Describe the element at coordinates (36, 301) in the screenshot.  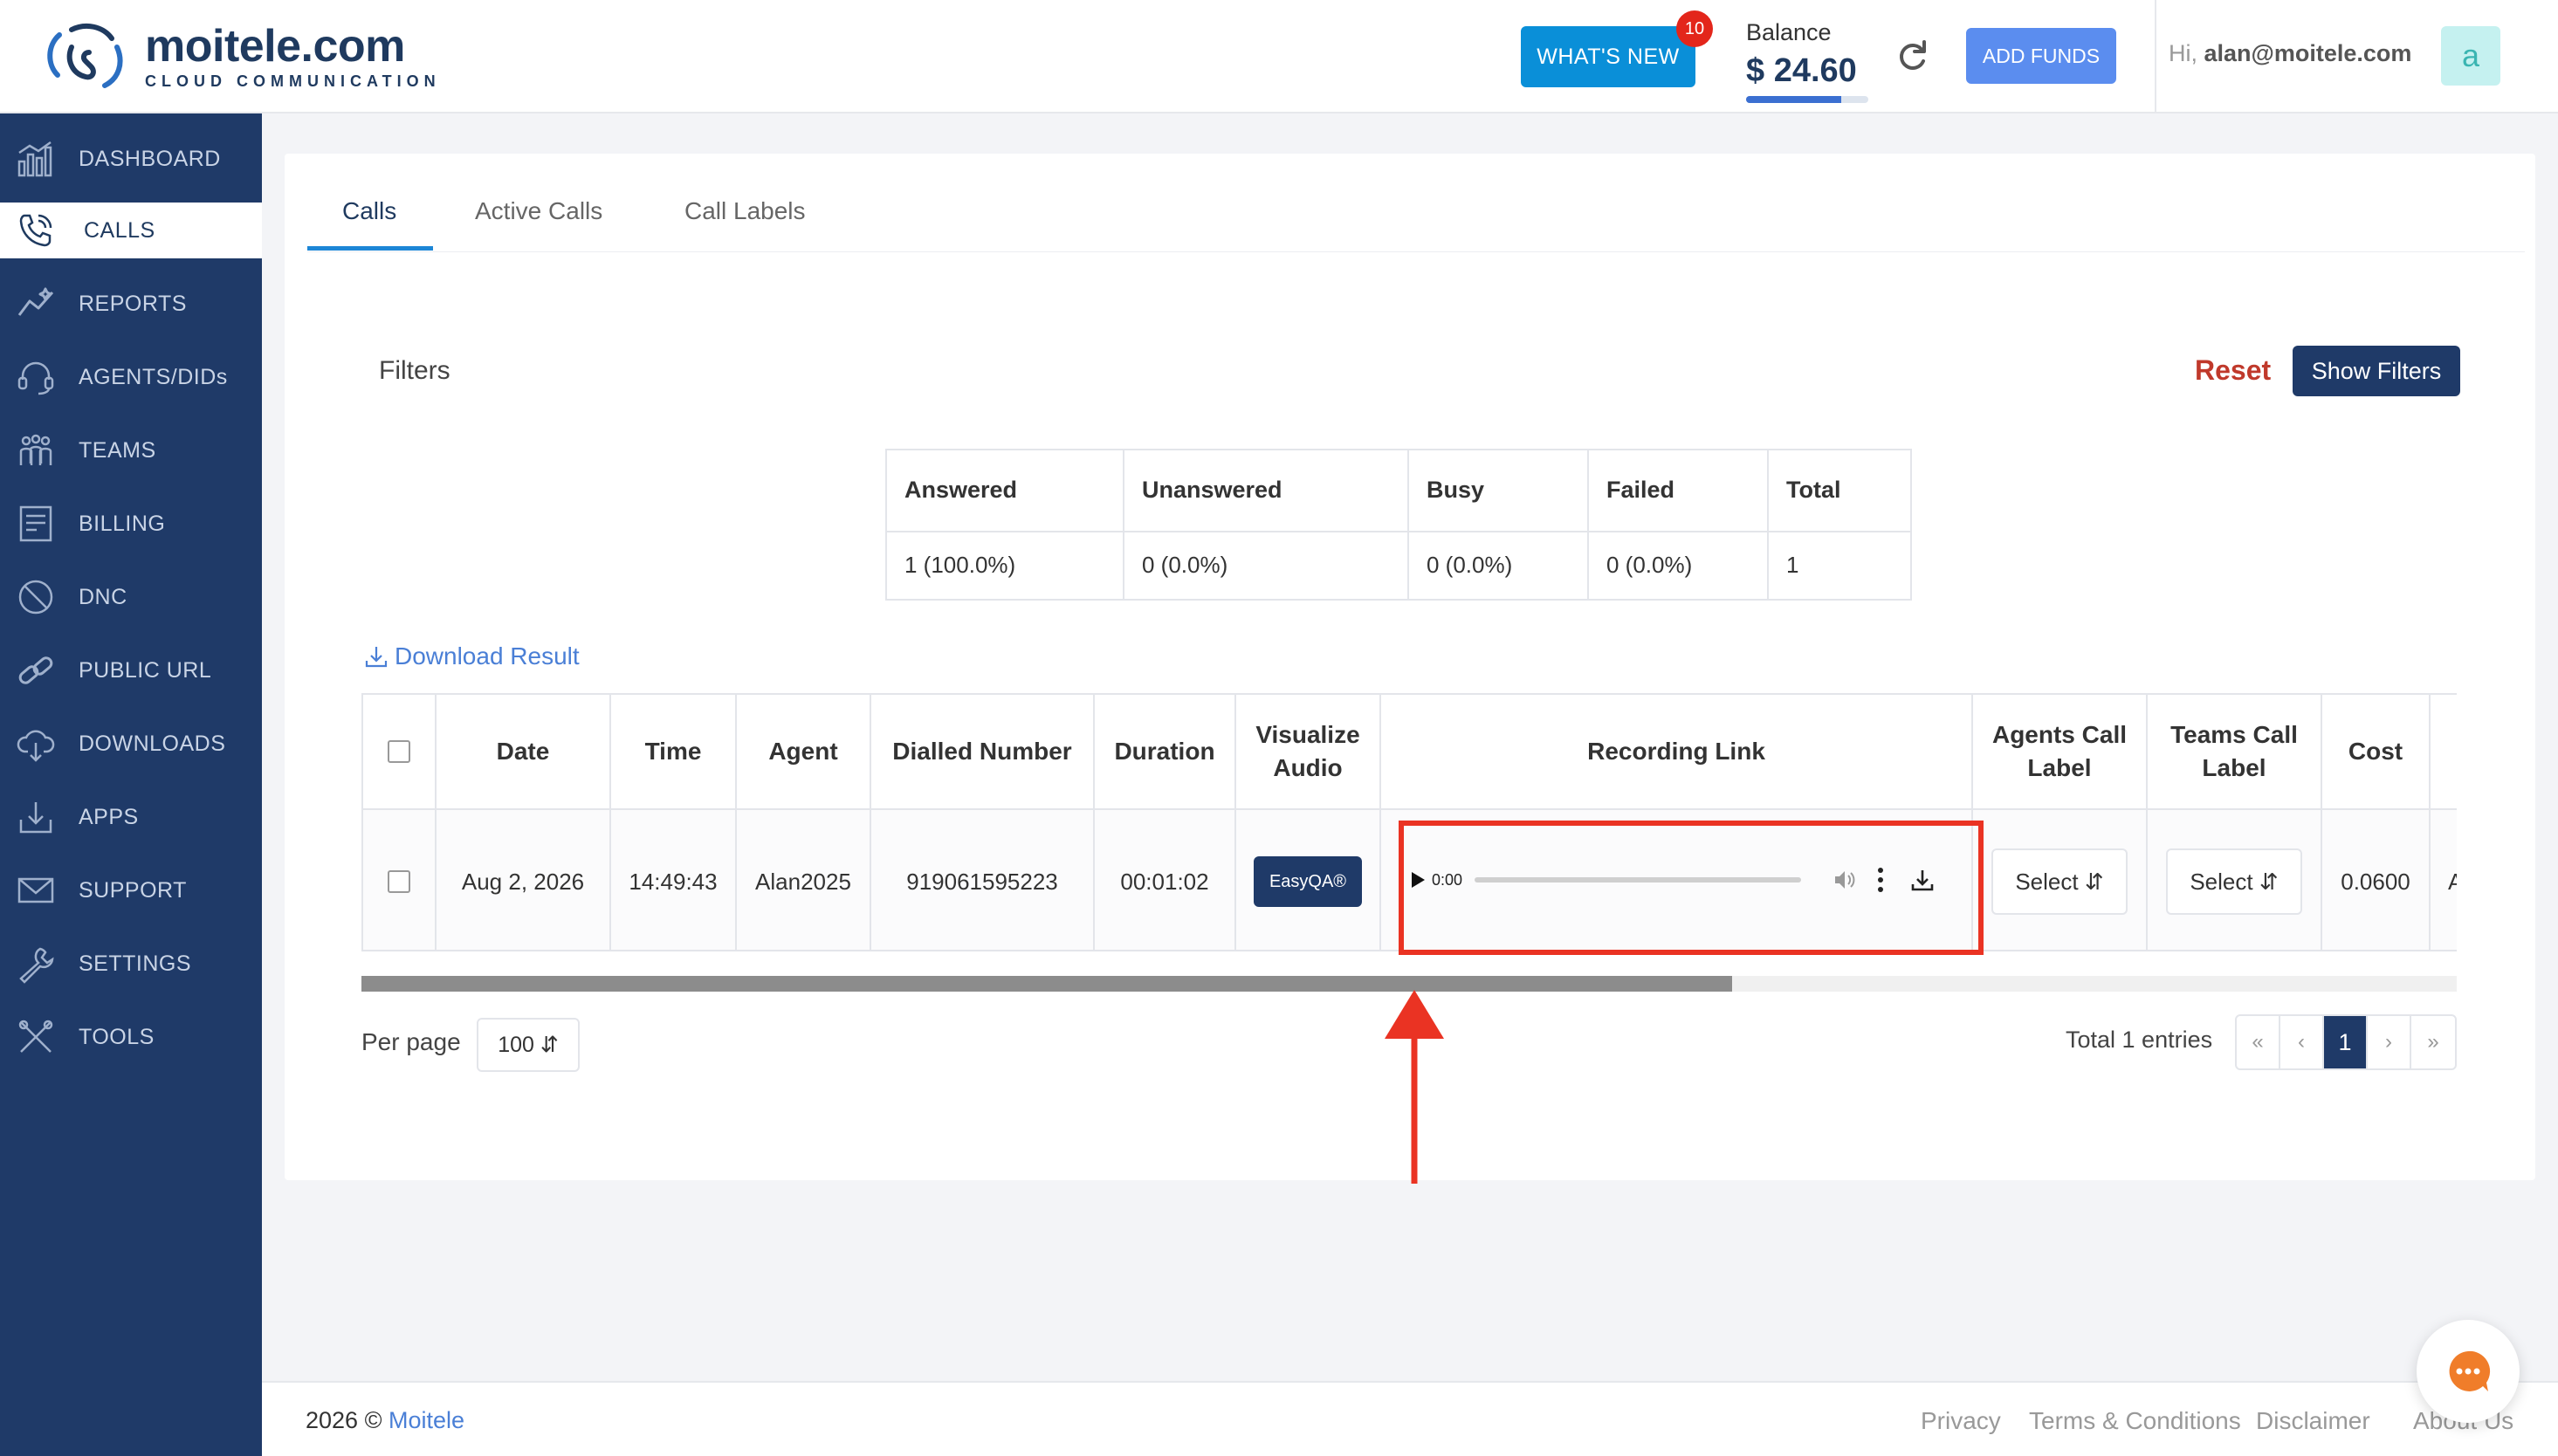
I see `reports-icon` at that location.